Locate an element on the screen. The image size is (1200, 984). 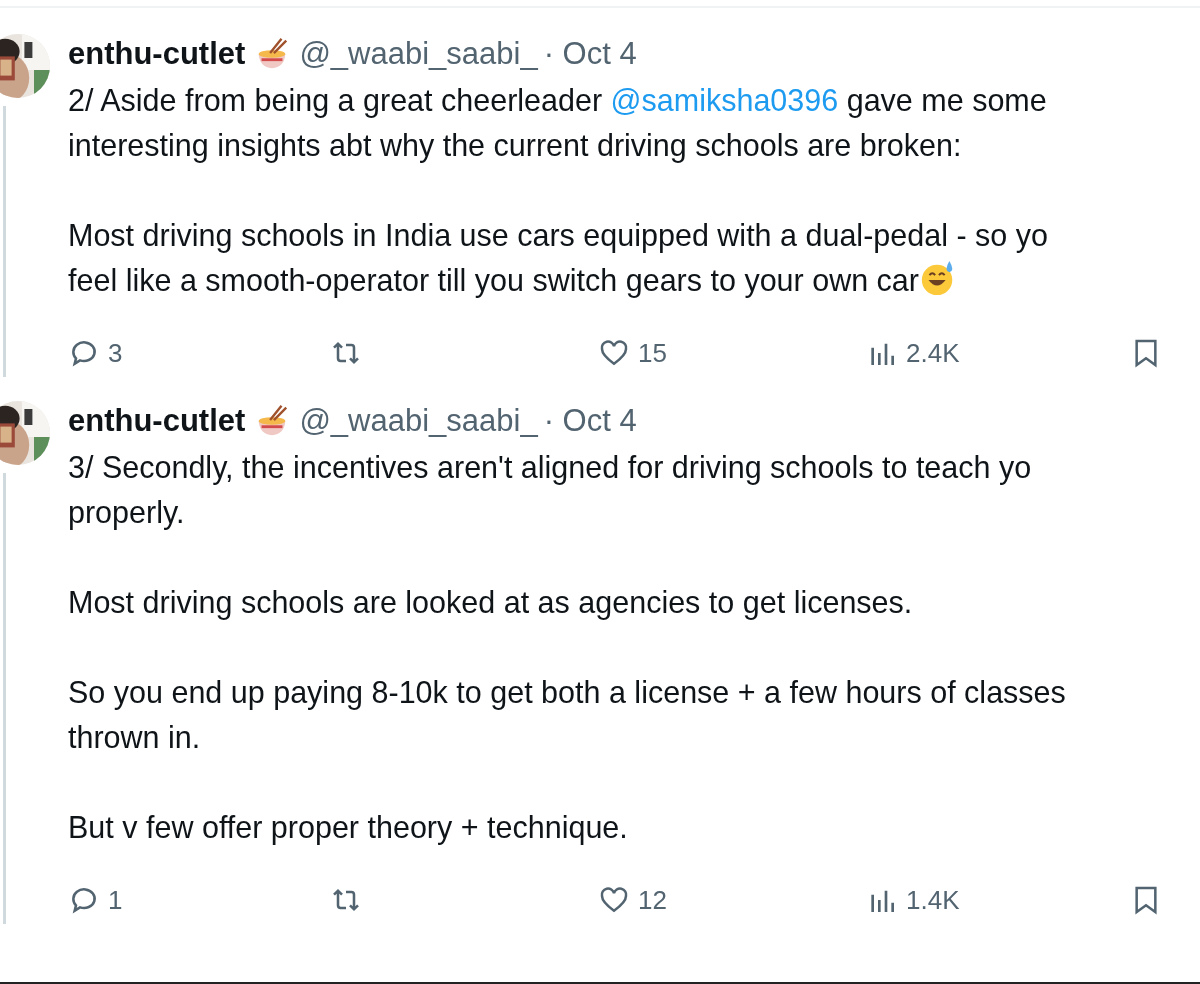
like-button: 15 is located at coordinates (632, 353).